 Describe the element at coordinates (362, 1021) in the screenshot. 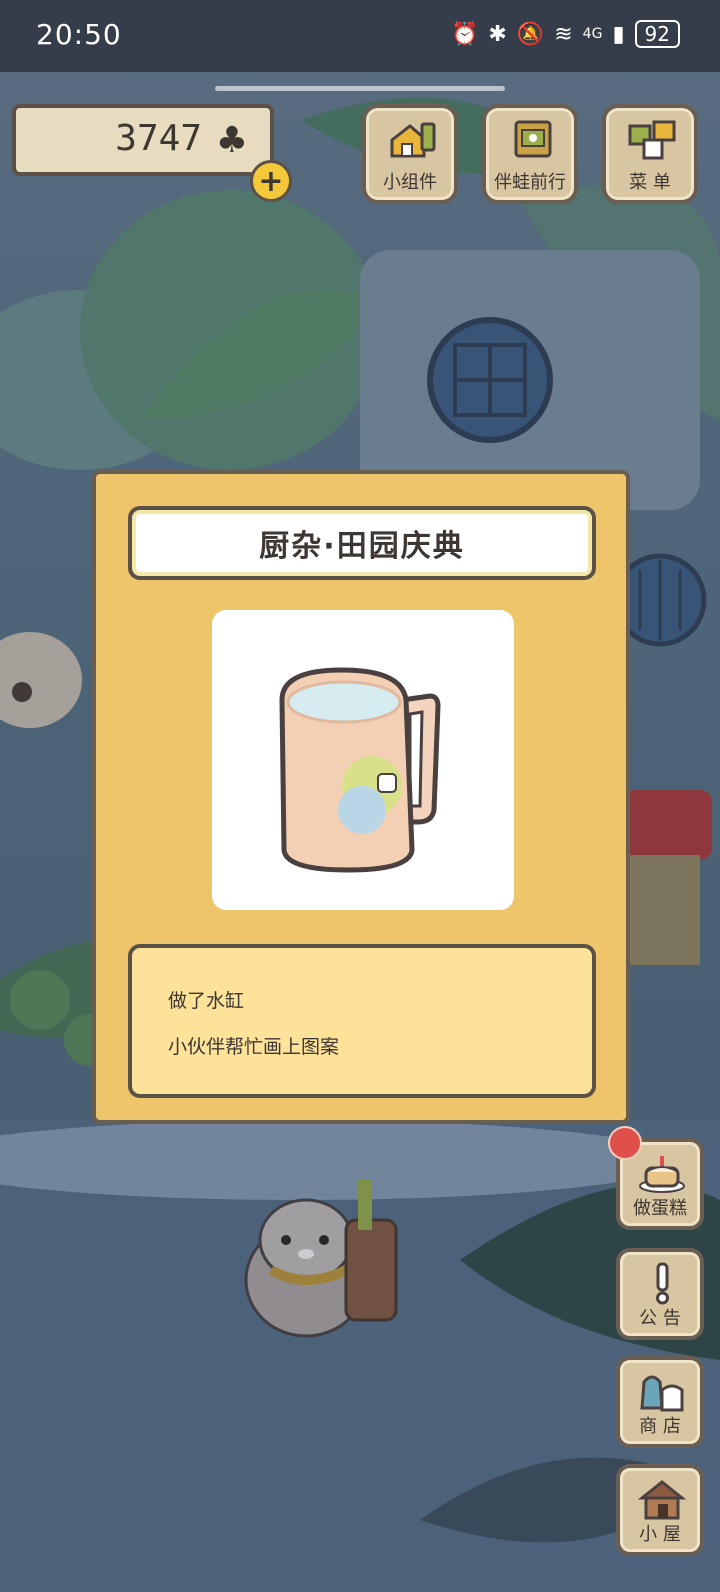

I see `description-box: 做了水缸 小伙伴帮忙画上图案` at that location.